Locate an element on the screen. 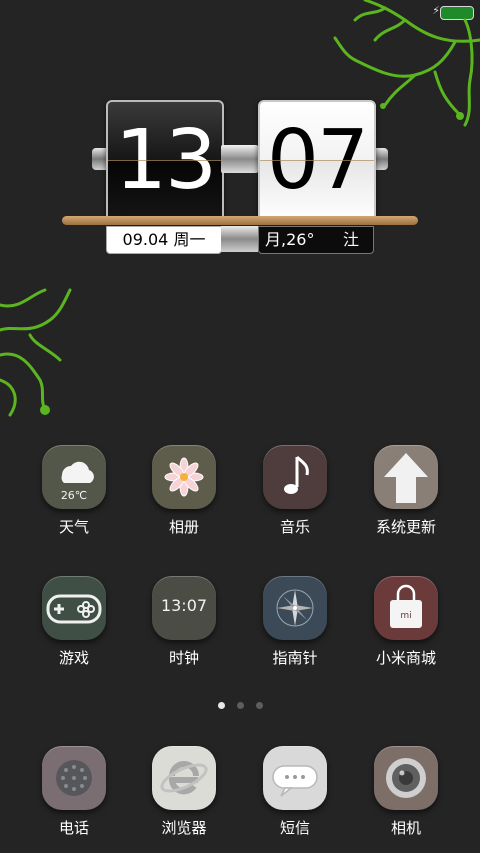  weather-strip: 月,26° 汢 is located at coordinates (316, 240).